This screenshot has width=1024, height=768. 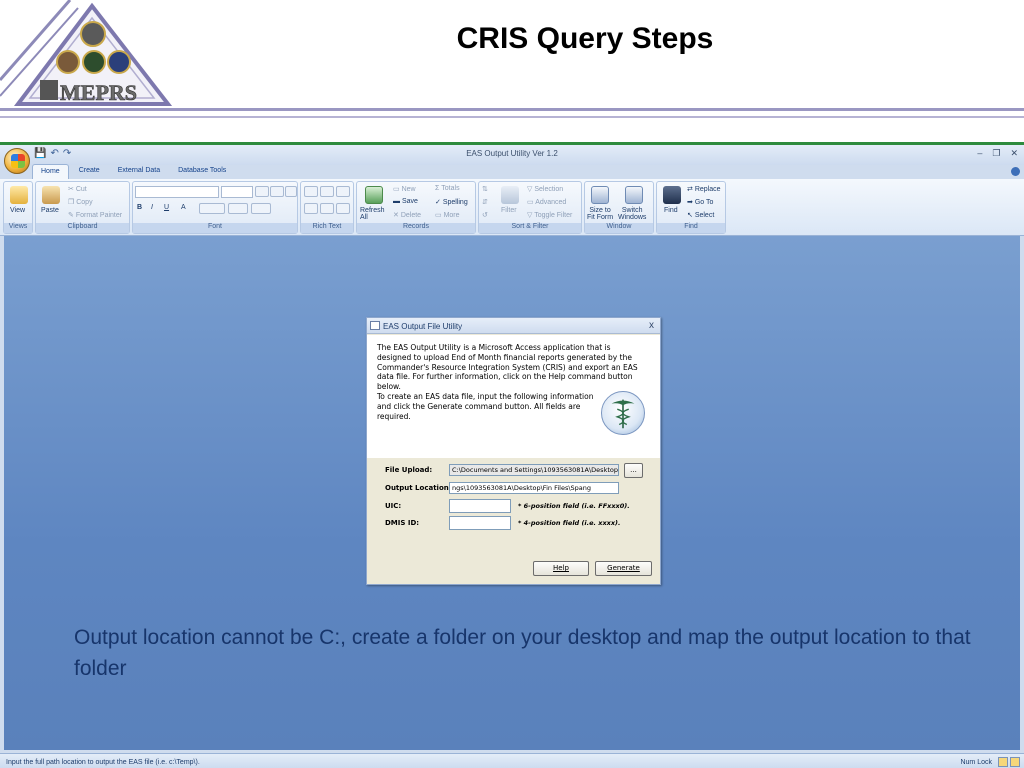 I want to click on window-controls: – ❐ ✕, so click(x=997, y=153).